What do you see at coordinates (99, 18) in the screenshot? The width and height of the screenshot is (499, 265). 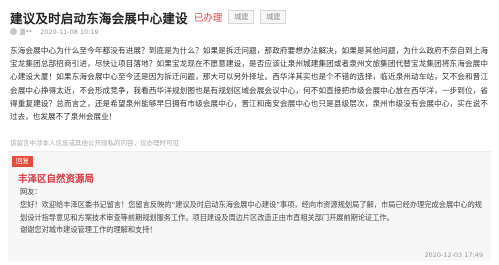 I see `post-title: 建议及时启动东海会展中心建设` at bounding box center [99, 18].